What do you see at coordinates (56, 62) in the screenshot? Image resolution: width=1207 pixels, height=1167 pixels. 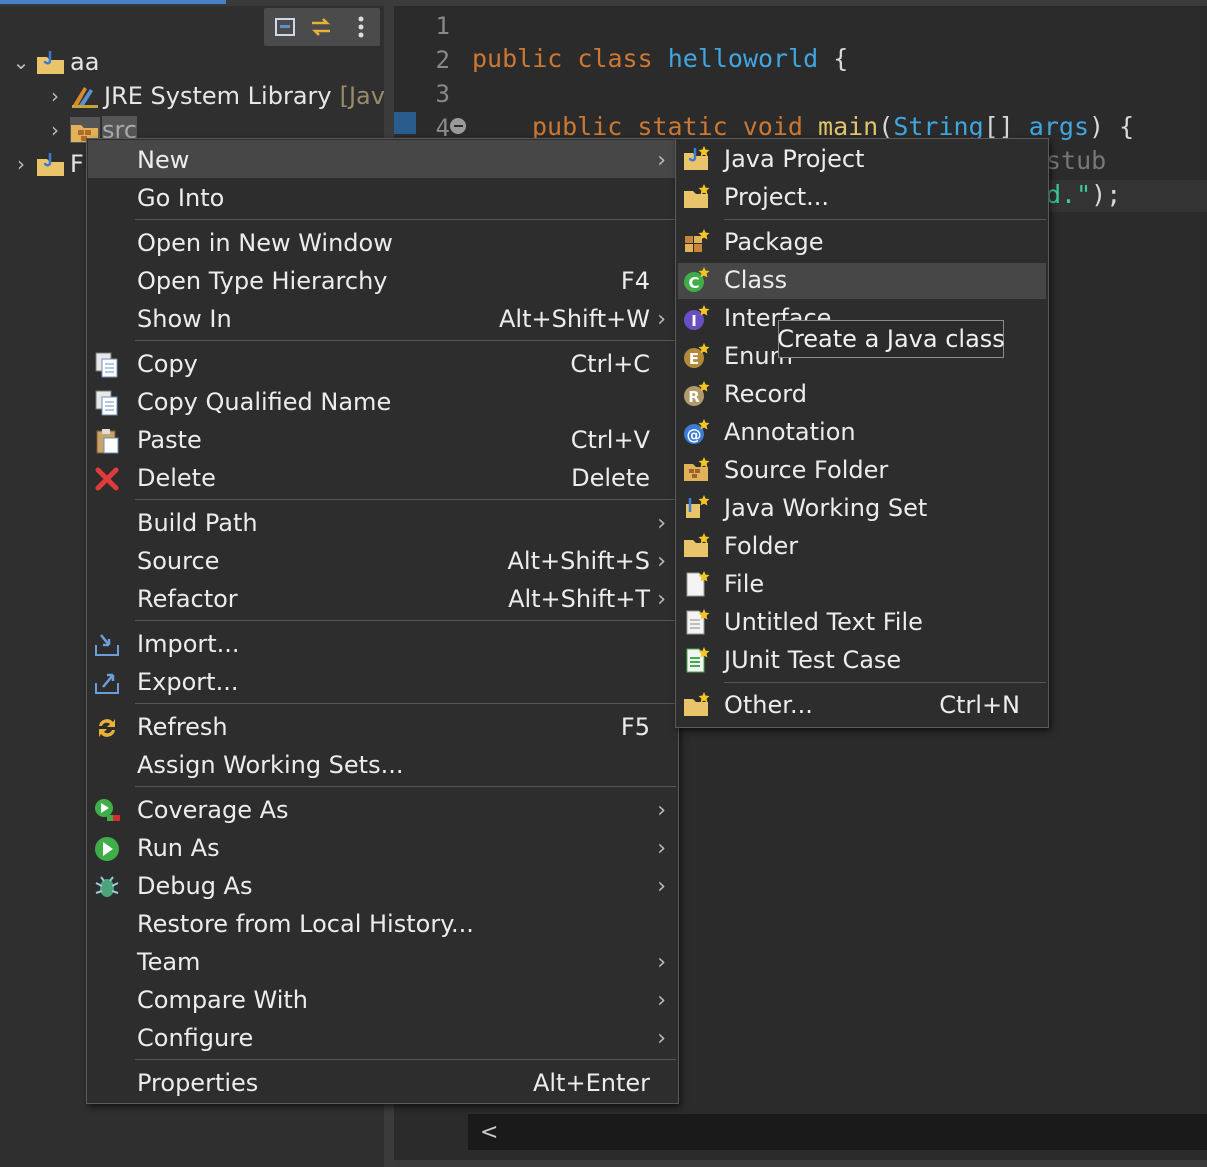 I see `tree-item-aa: ⌄ aa` at bounding box center [56, 62].